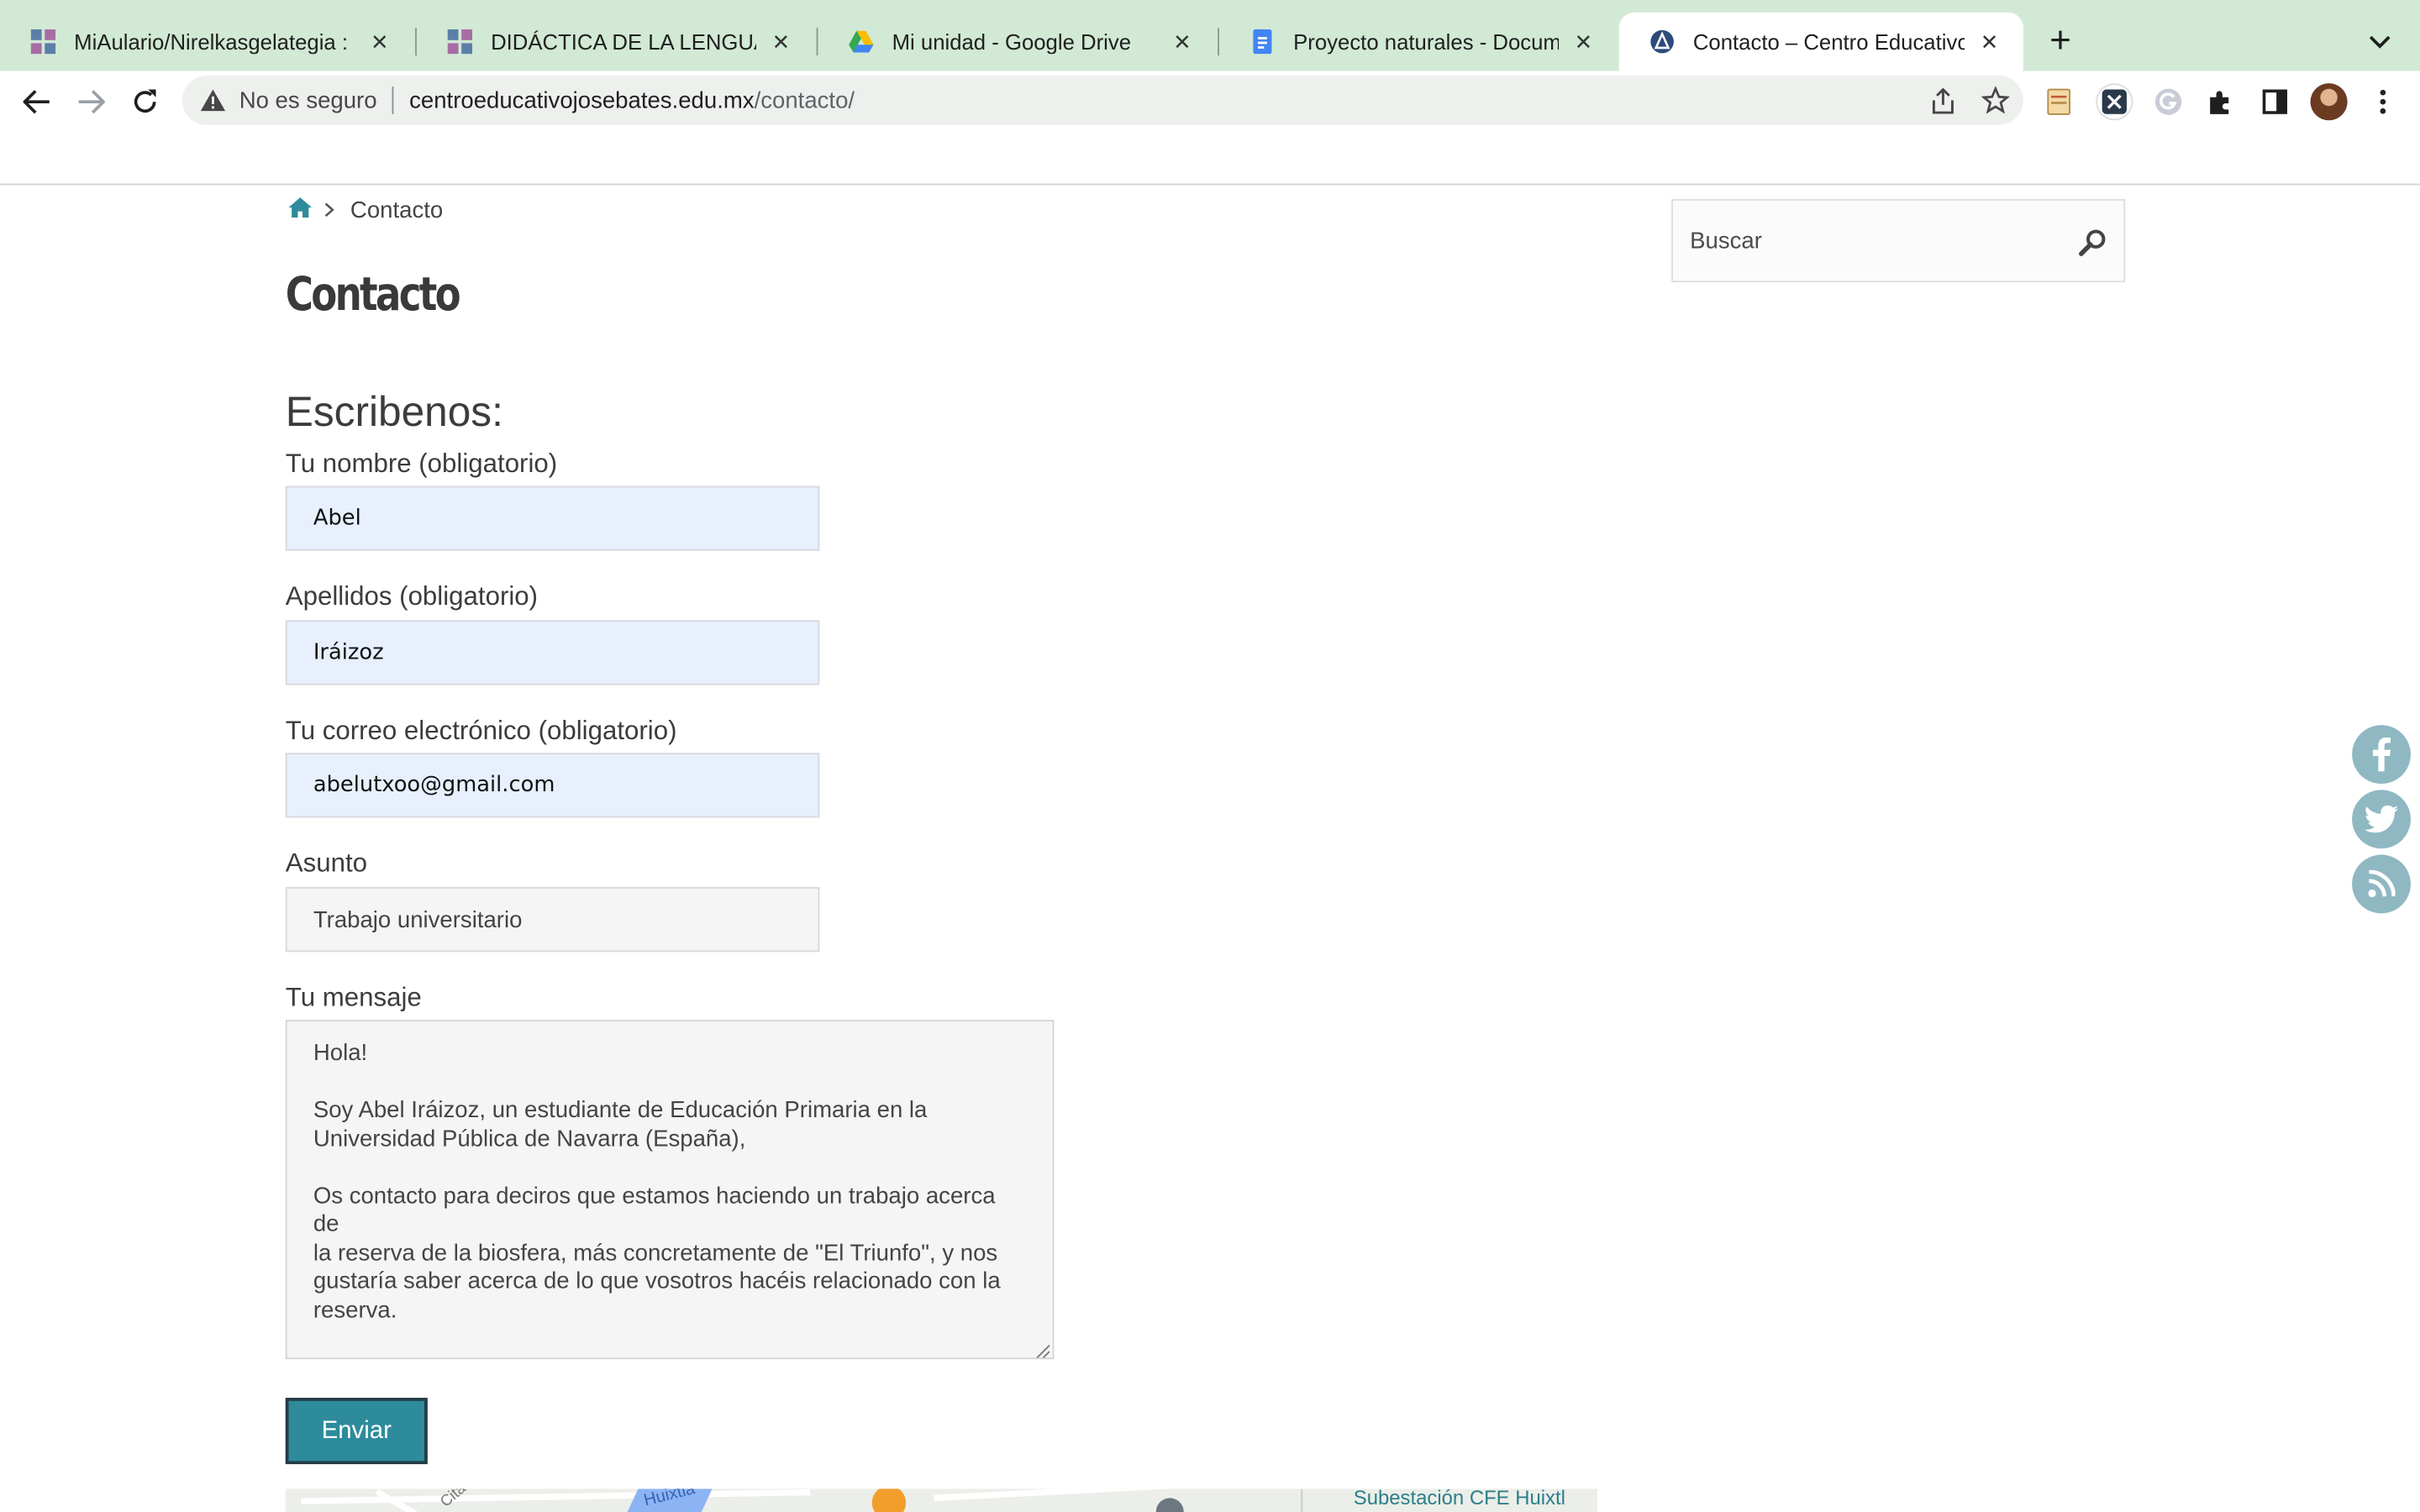  I want to click on twitter-icon, so click(2382, 819).